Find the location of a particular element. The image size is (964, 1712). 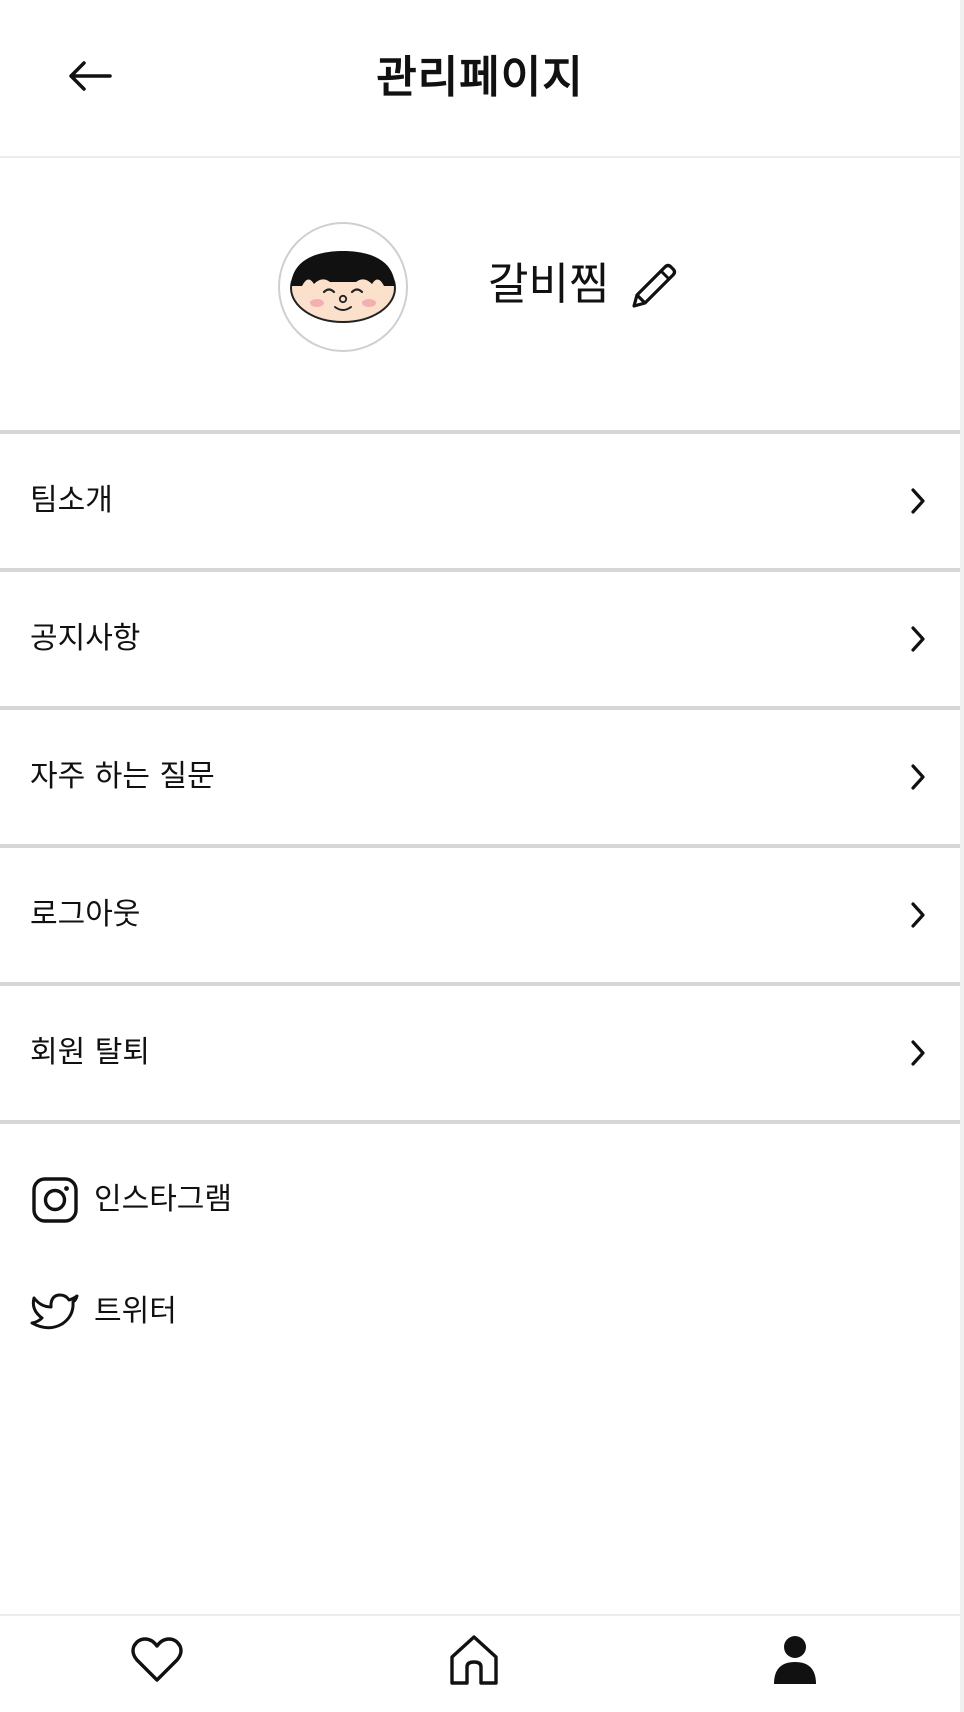

twitter-link: 트위터 is located at coordinates (131, 1312).